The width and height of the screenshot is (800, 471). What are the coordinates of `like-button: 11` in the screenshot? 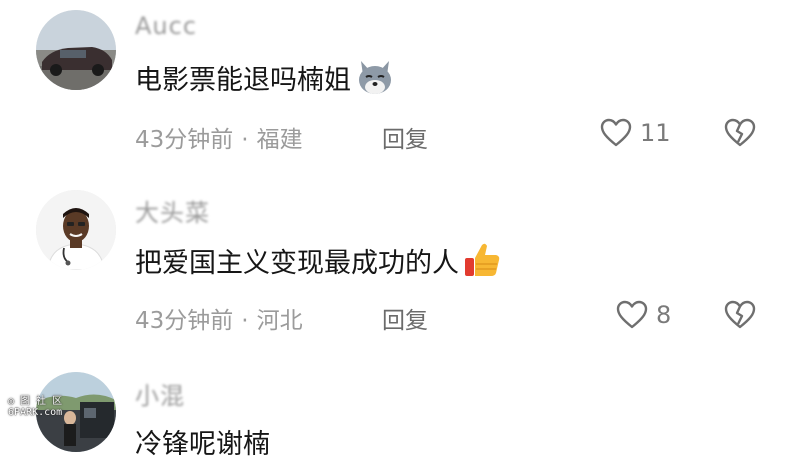 It's located at (635, 133).